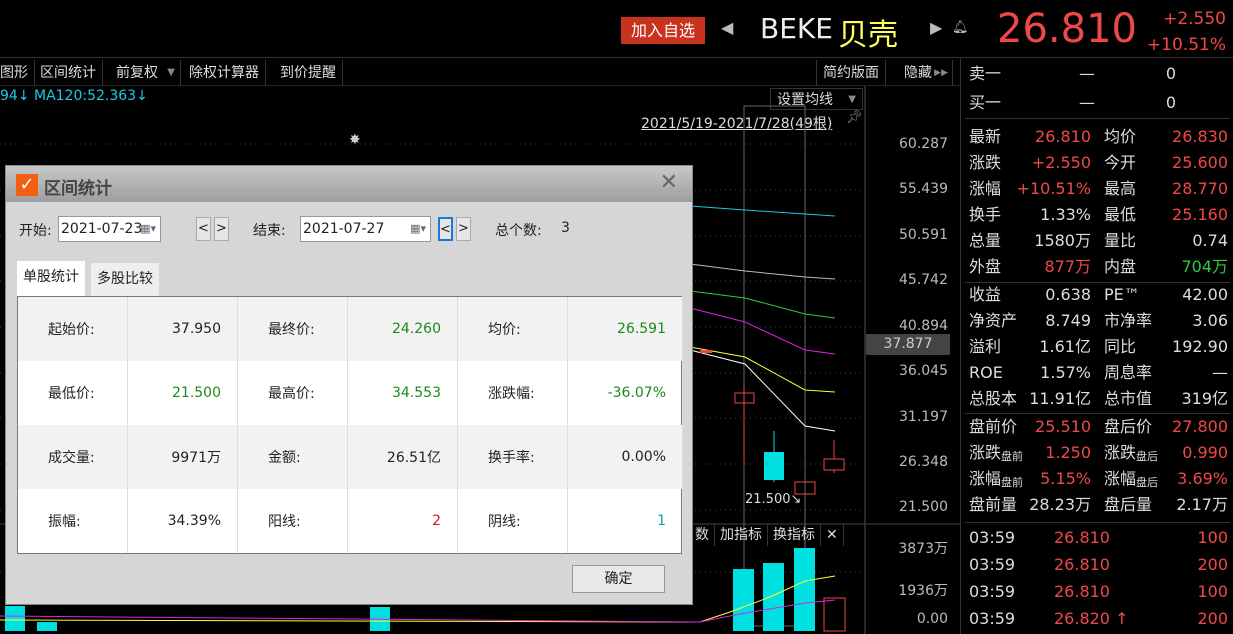 This screenshot has width=1233, height=634. Describe the element at coordinates (224, 73) in the screenshot. I see `toolbar-ex-rights-calc: 除权计算器` at that location.